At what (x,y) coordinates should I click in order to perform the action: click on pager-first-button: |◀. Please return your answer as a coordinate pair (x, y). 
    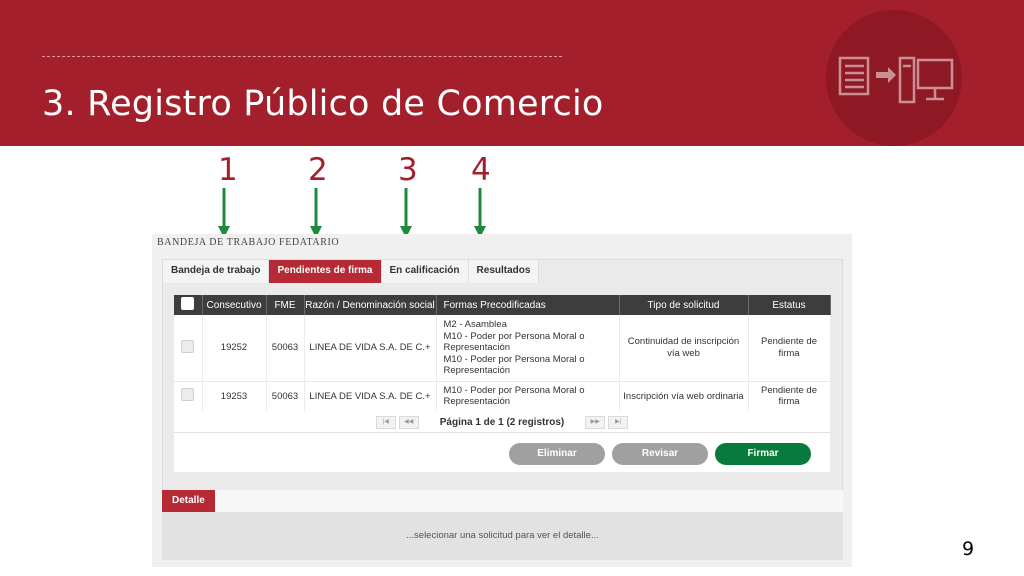
    Looking at the image, I should click on (385, 422).